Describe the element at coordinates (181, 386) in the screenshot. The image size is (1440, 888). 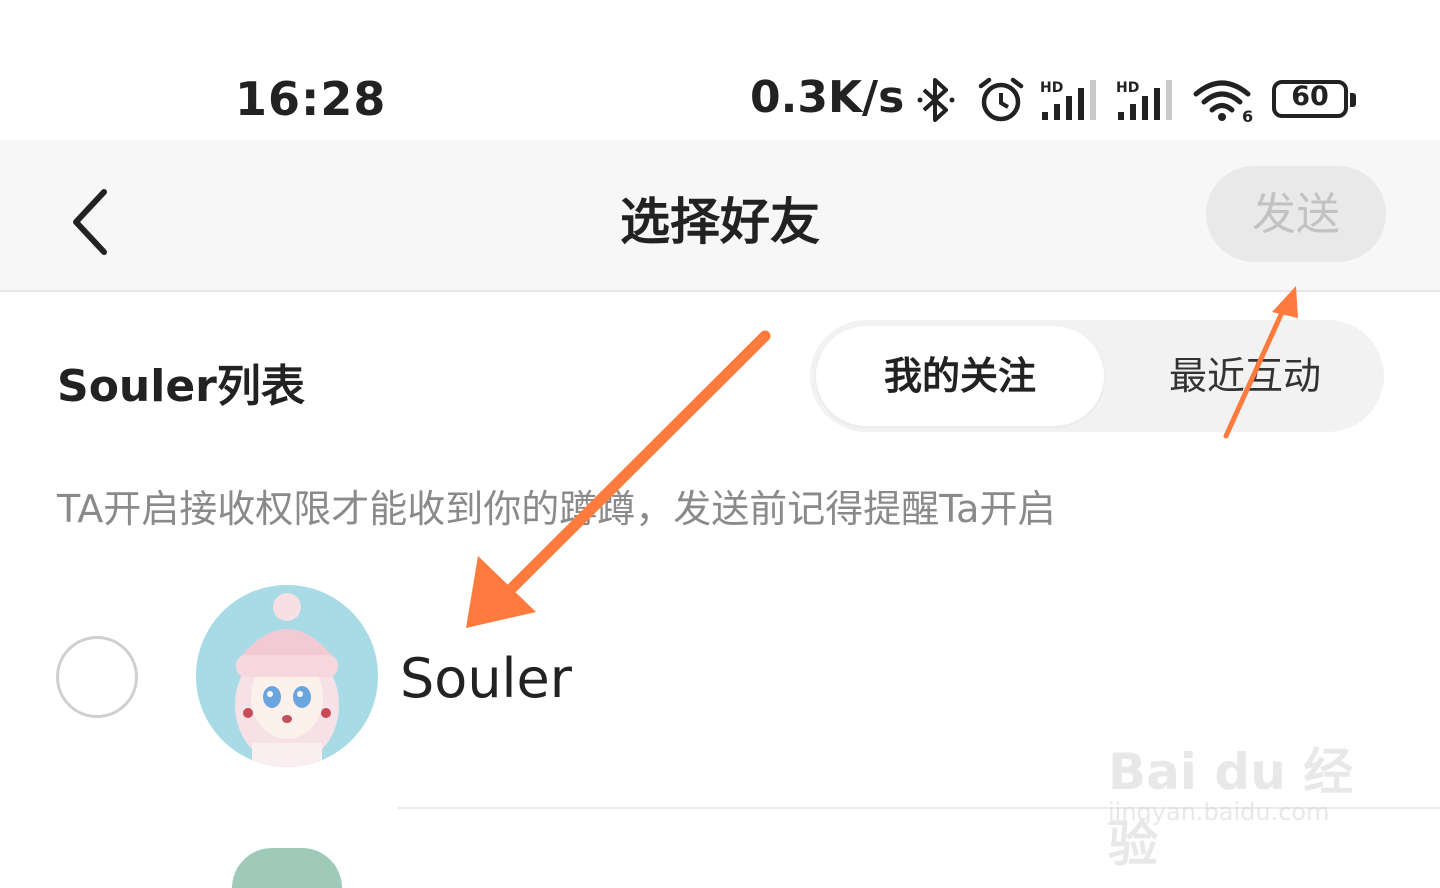
I see `section-title: Souler列表` at that location.